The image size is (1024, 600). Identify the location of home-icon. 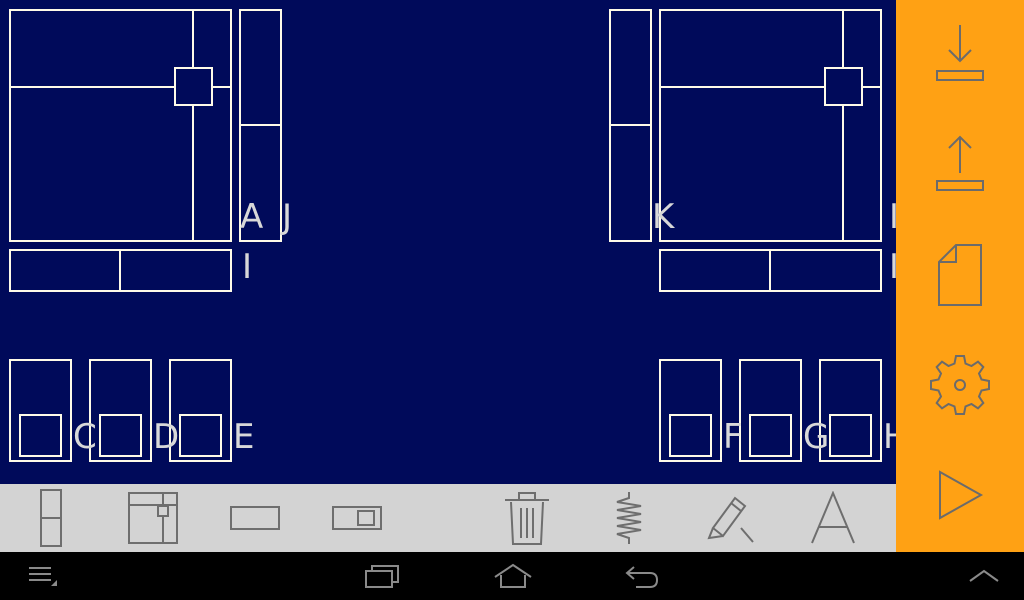
(513, 576).